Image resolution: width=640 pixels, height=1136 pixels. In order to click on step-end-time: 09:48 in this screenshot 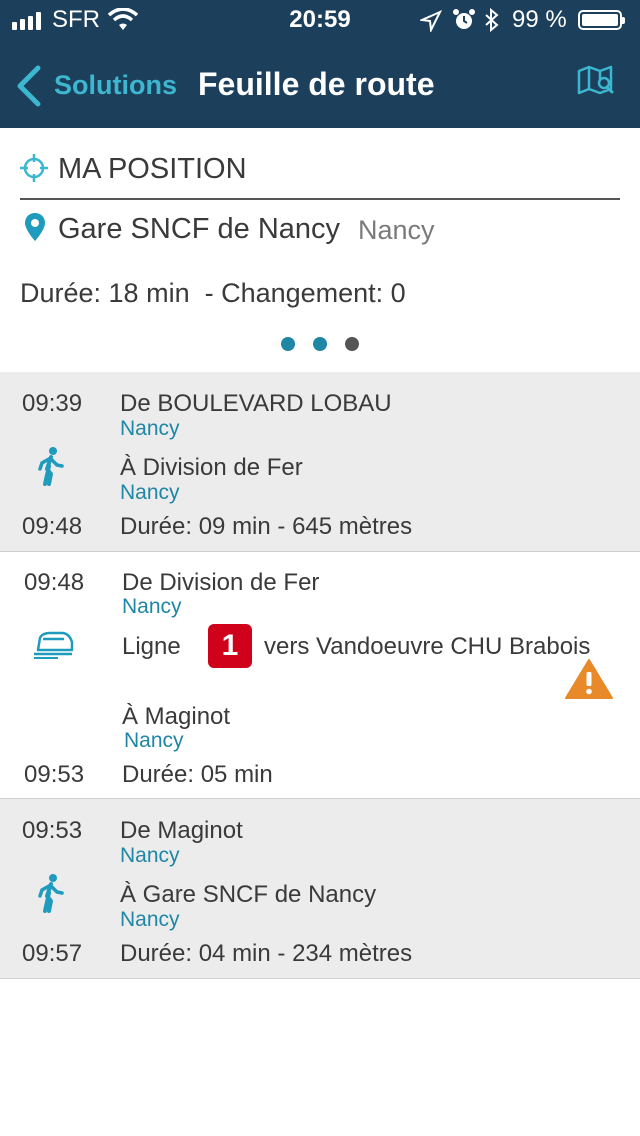, I will do `click(52, 526)`.